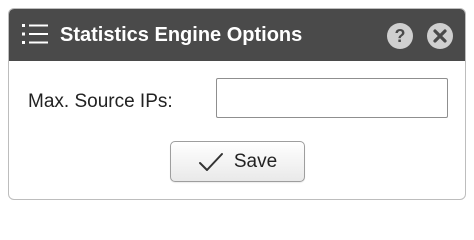 The width and height of the screenshot is (474, 240). What do you see at coordinates (100, 101) in the screenshot?
I see `max-source-ips-label: Max. Source IPs:` at bounding box center [100, 101].